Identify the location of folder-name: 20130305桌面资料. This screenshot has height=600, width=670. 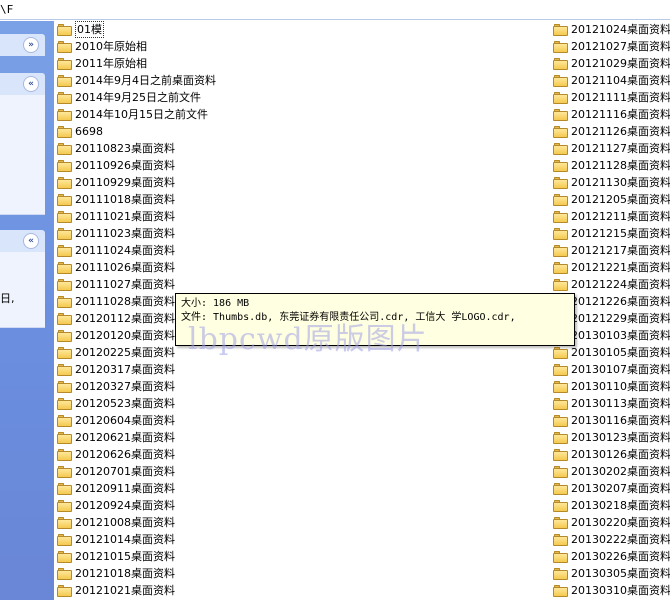
(620, 573).